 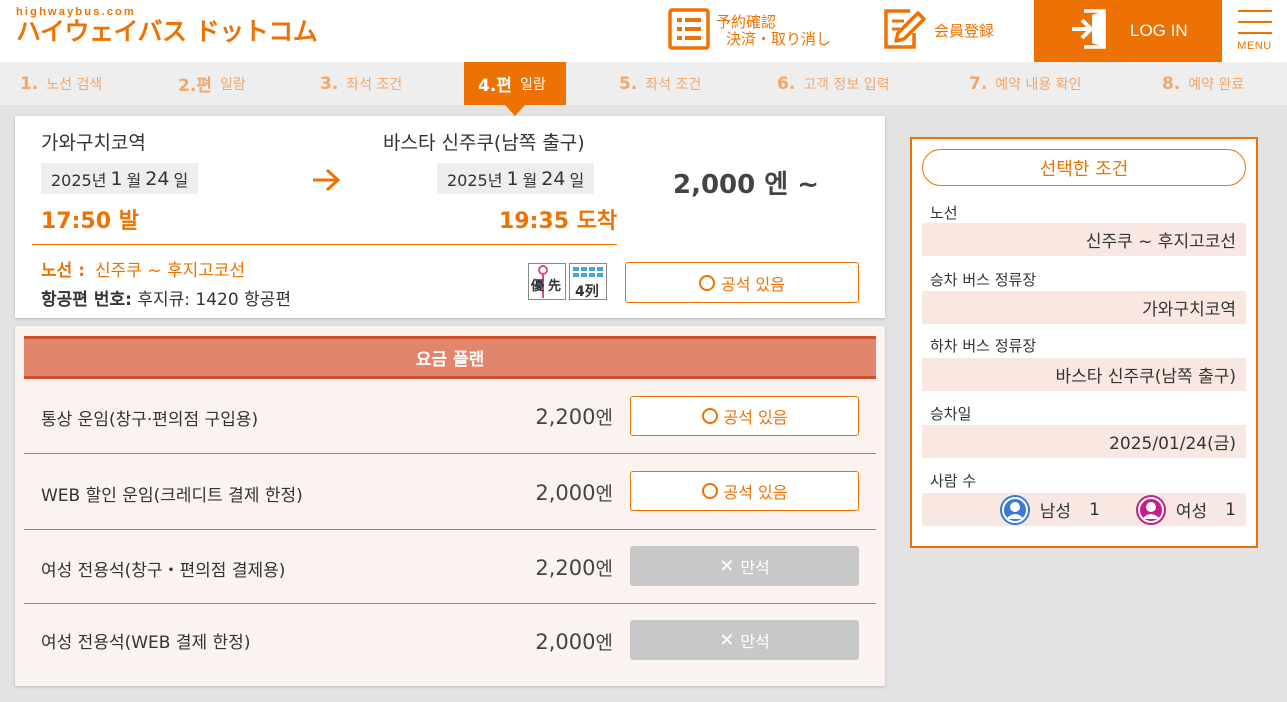 What do you see at coordinates (166, 297) in the screenshot?
I see `flight-info: 항공편 번호: 후지큐: 1420 항공편` at bounding box center [166, 297].